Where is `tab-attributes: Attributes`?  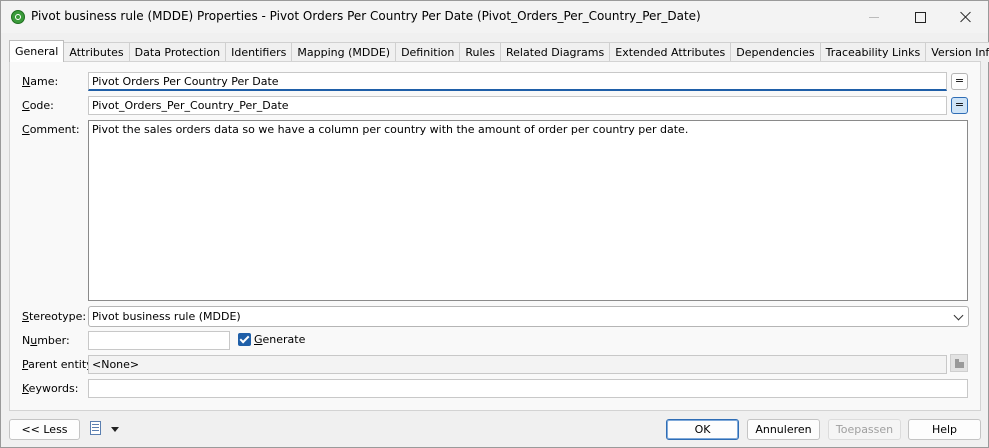 tab-attributes: Attributes is located at coordinates (96, 52).